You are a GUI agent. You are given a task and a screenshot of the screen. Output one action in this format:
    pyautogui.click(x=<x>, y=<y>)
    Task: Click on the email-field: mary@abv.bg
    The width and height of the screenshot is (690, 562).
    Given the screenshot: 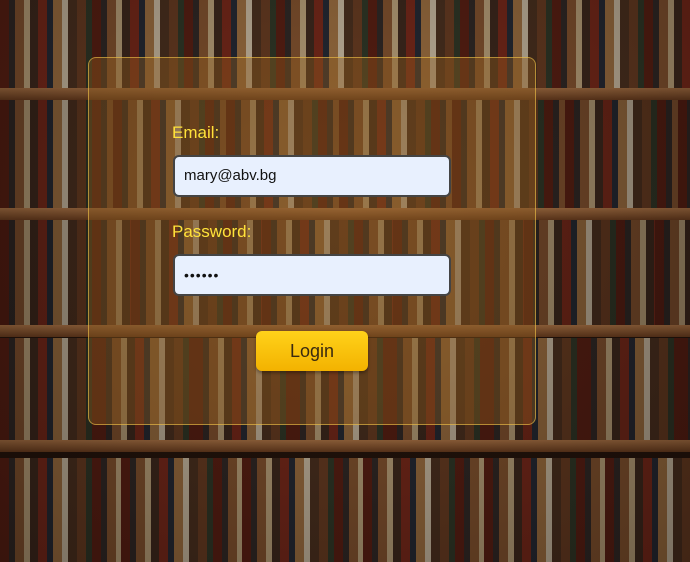 What is the action you would take?
    pyautogui.click(x=312, y=176)
    